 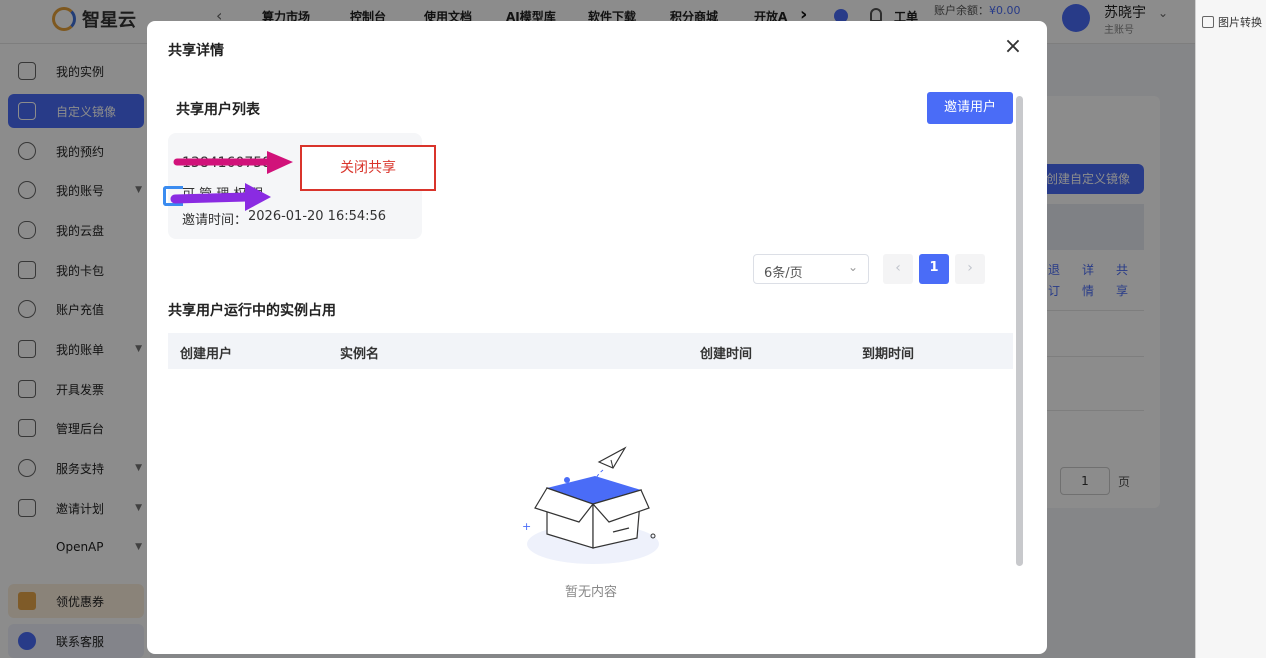 What do you see at coordinates (590, 351) in the screenshot?
I see `instances-table-header: 创建用户 实例名 创建时间 到期时间` at bounding box center [590, 351].